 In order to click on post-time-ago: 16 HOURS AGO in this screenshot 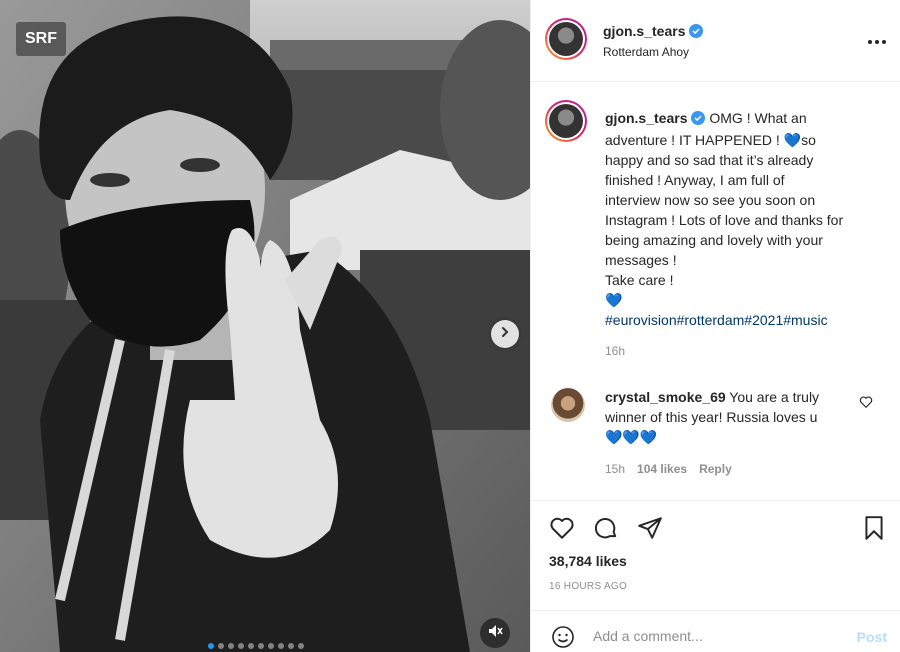, I will do `click(588, 586)`.